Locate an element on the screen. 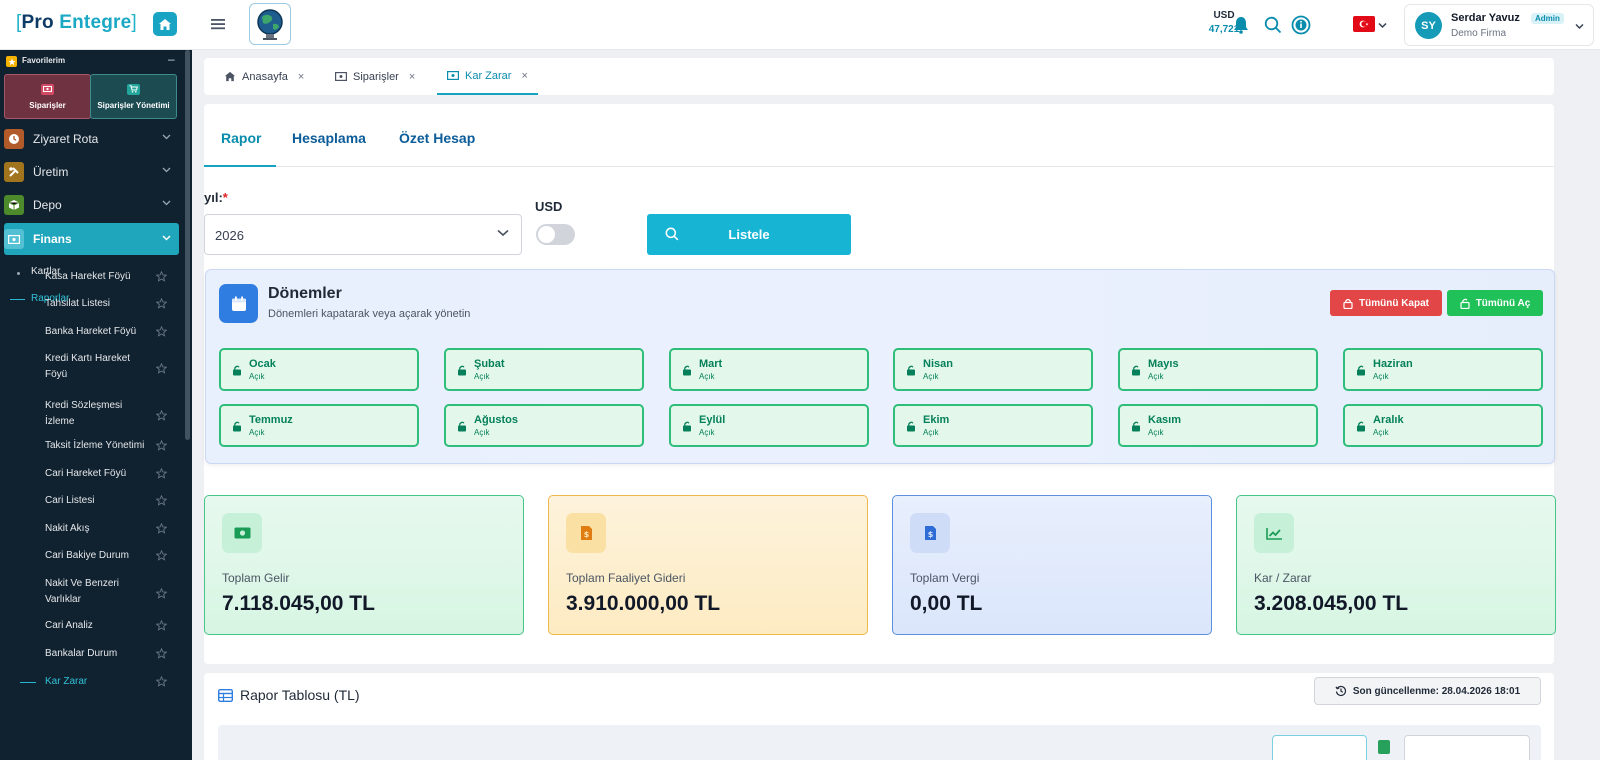 The width and height of the screenshot is (1600, 760). sidebar-item-finans: Finans is located at coordinates (91, 239).